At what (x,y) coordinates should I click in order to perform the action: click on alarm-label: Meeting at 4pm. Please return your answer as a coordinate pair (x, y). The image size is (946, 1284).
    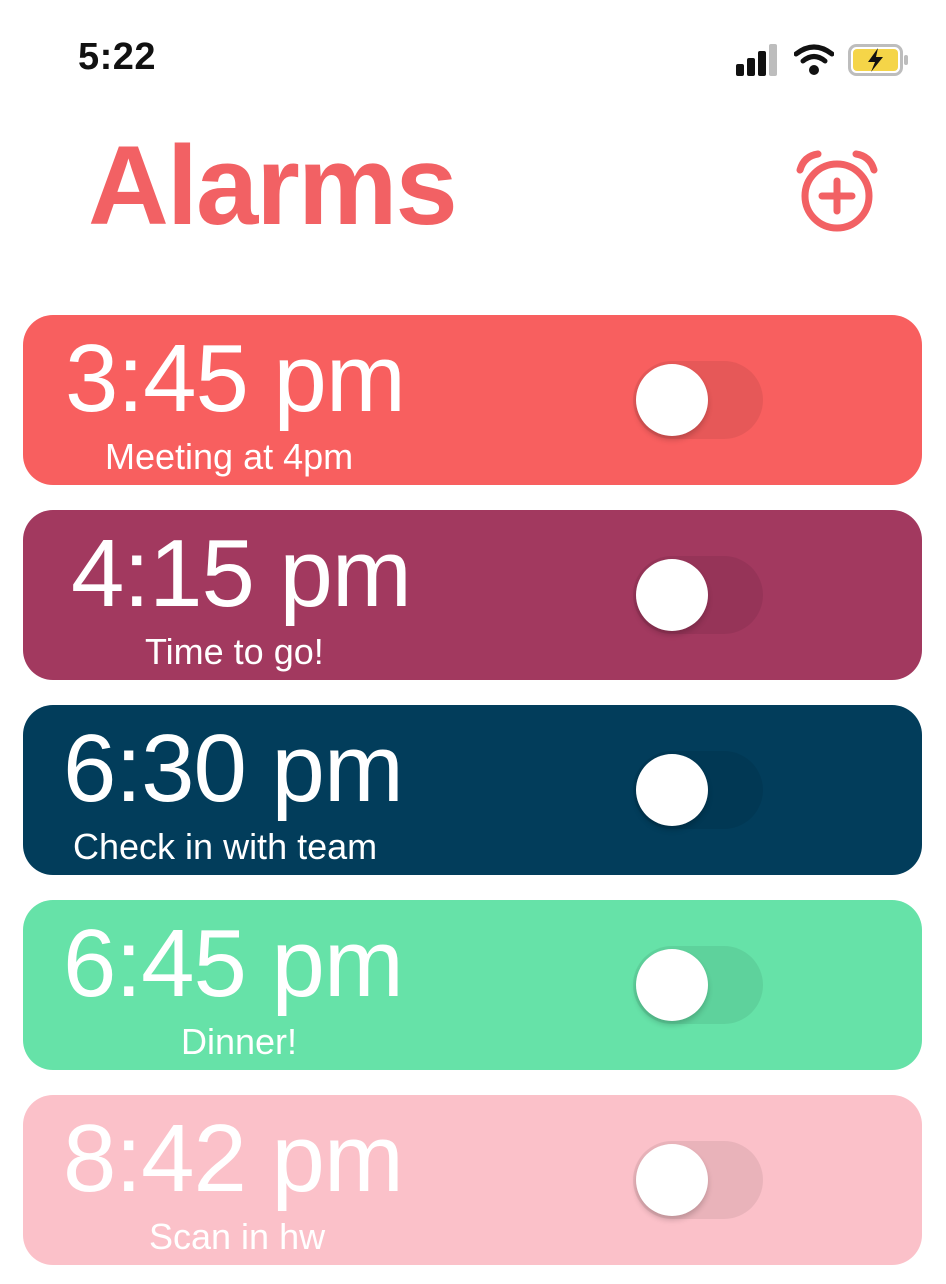
    Looking at the image, I should click on (229, 456).